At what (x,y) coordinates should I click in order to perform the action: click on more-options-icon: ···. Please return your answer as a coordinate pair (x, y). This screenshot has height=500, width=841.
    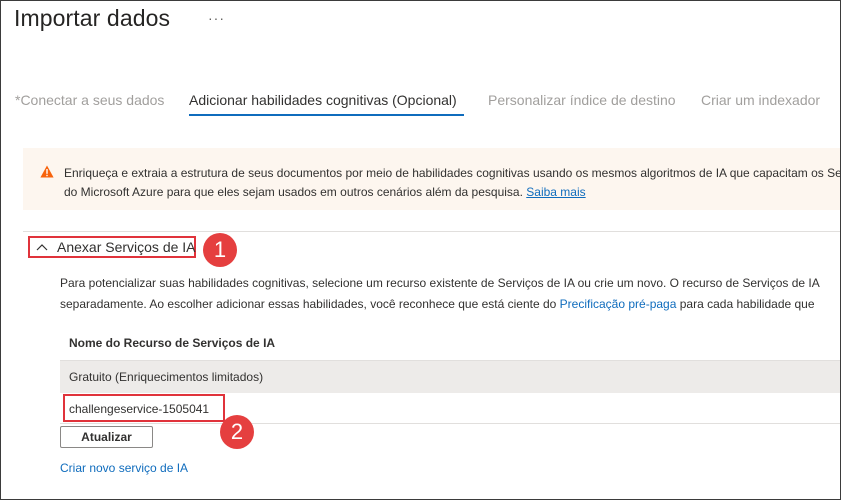
    Looking at the image, I should click on (216, 18).